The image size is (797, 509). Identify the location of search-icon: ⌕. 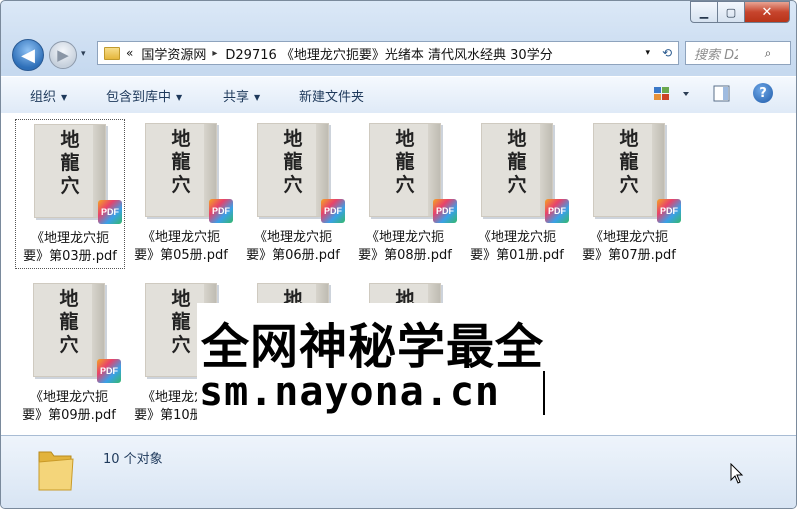
(768, 52).